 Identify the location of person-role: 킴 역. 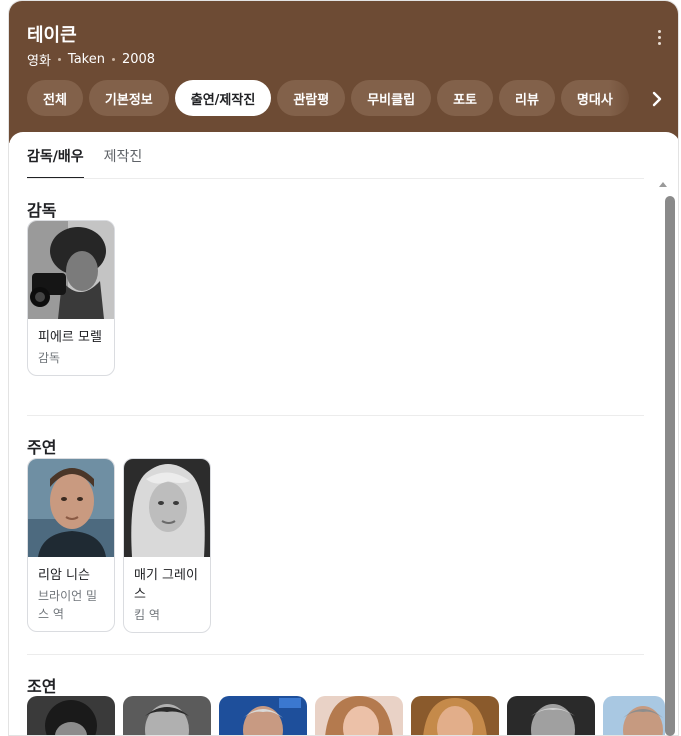
(147, 615).